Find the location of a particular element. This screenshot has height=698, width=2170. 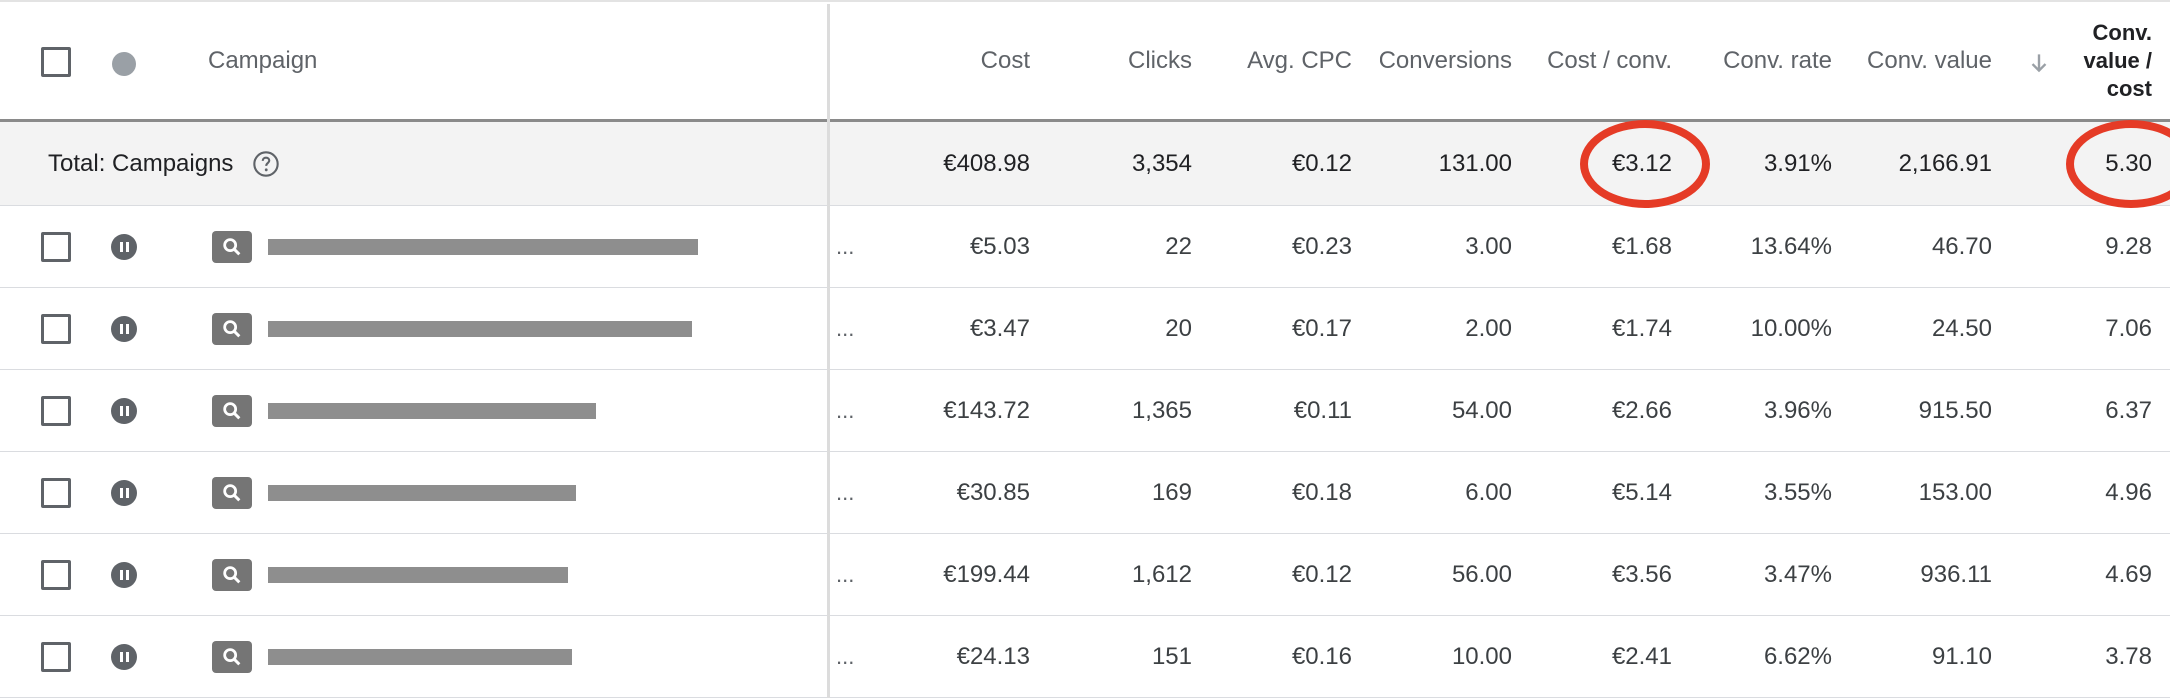

row-cost: €5.03 is located at coordinates (999, 246).